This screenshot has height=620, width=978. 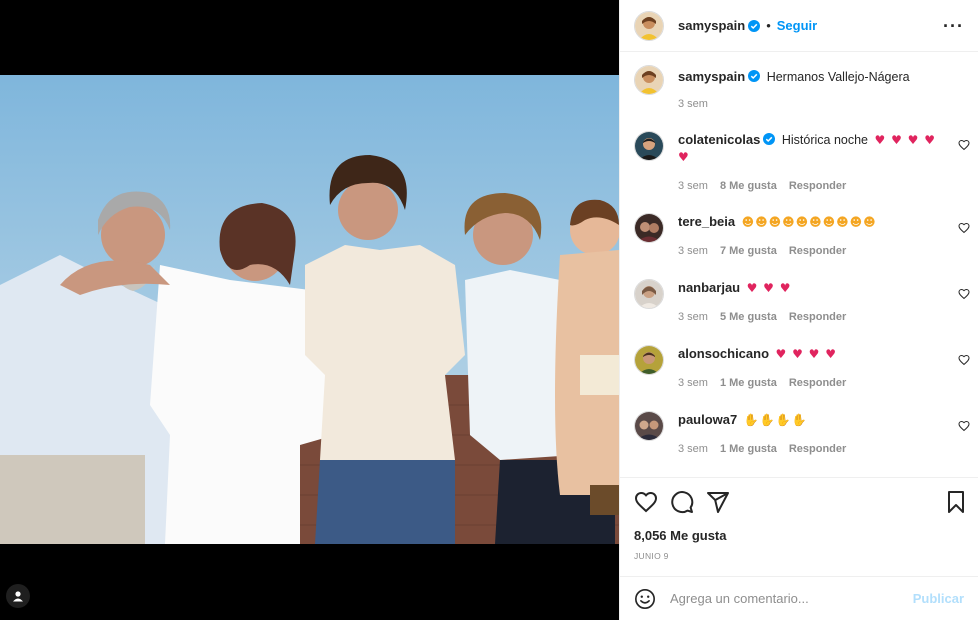 I want to click on user-tag-icon, so click(x=18, y=596).